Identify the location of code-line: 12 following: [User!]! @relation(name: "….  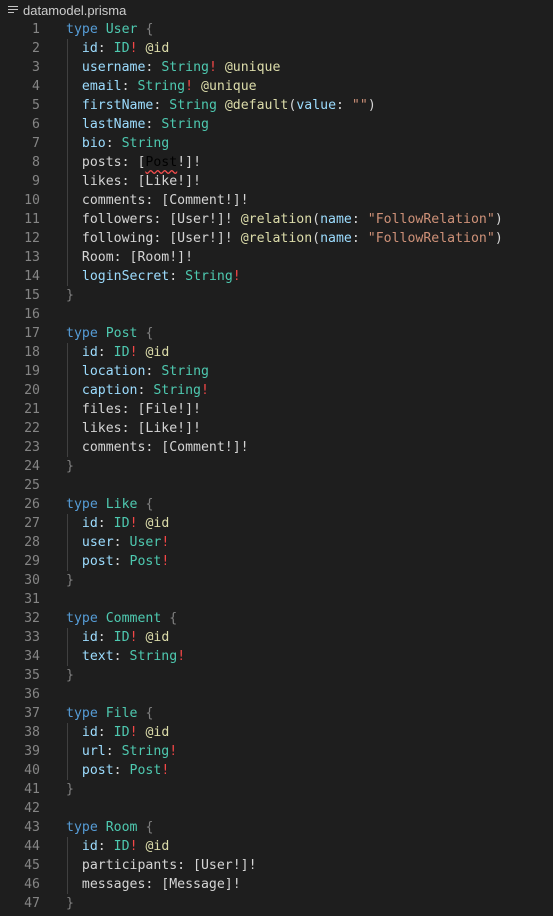
(276, 238).